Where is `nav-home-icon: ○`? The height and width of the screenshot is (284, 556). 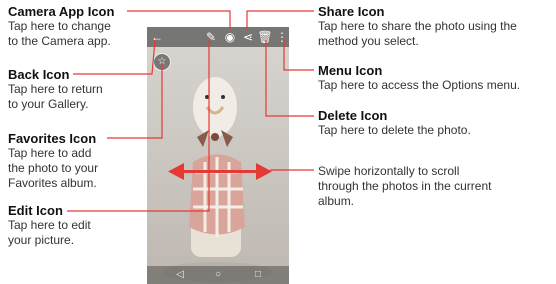 nav-home-icon: ○ is located at coordinates (218, 275).